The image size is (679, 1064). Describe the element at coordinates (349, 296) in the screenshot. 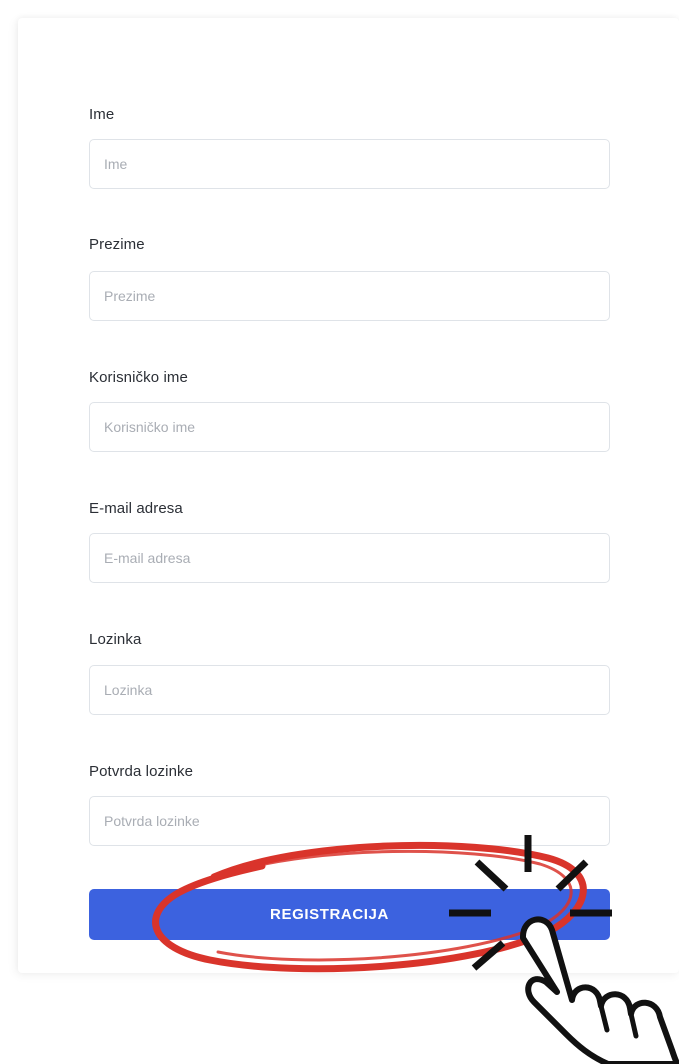

I see `last-name-input` at that location.